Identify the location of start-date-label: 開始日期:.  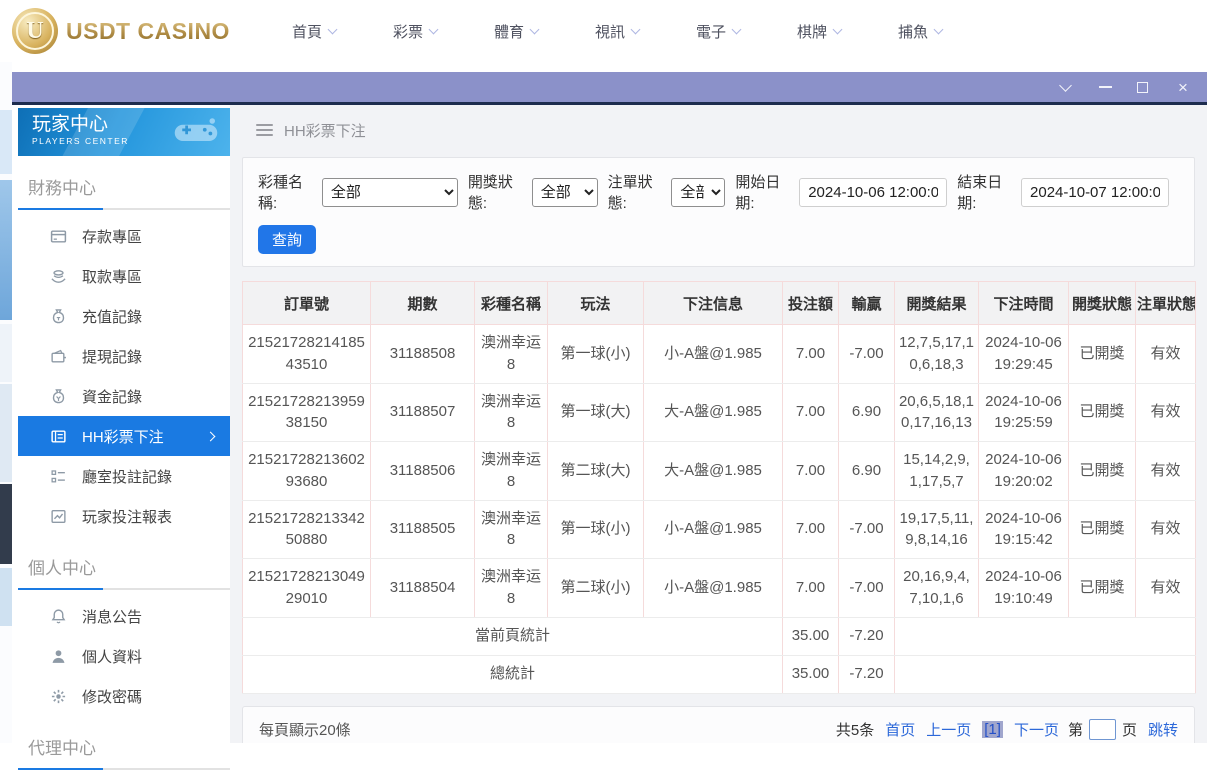
(758, 193).